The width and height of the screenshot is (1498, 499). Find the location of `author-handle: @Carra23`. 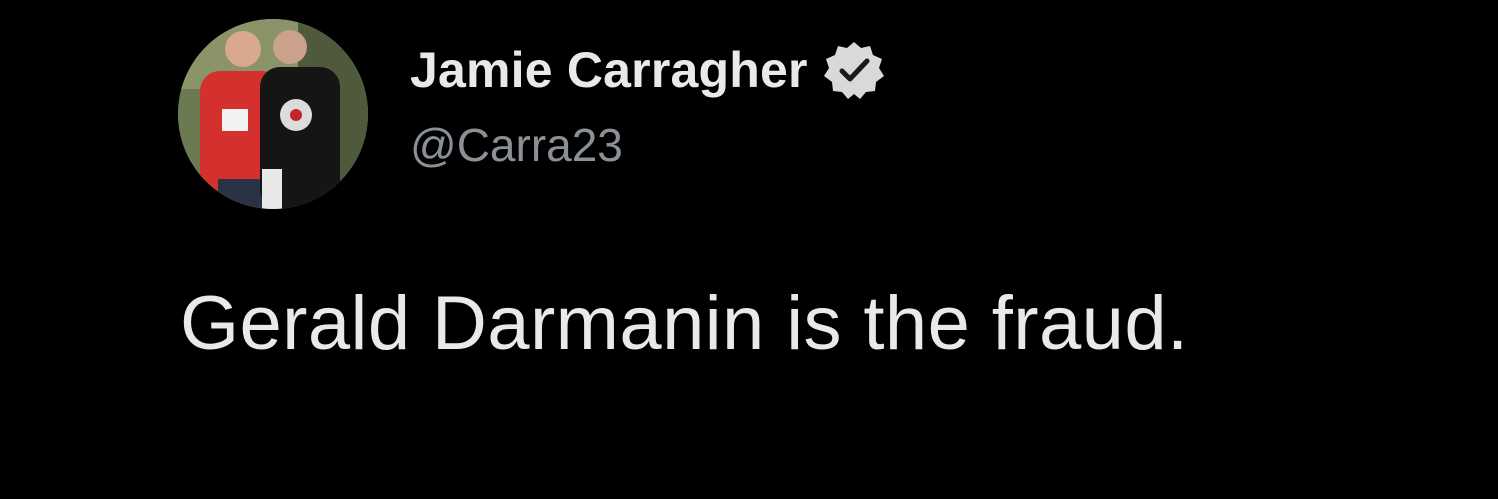

author-handle: @Carra23 is located at coordinates (648, 145).